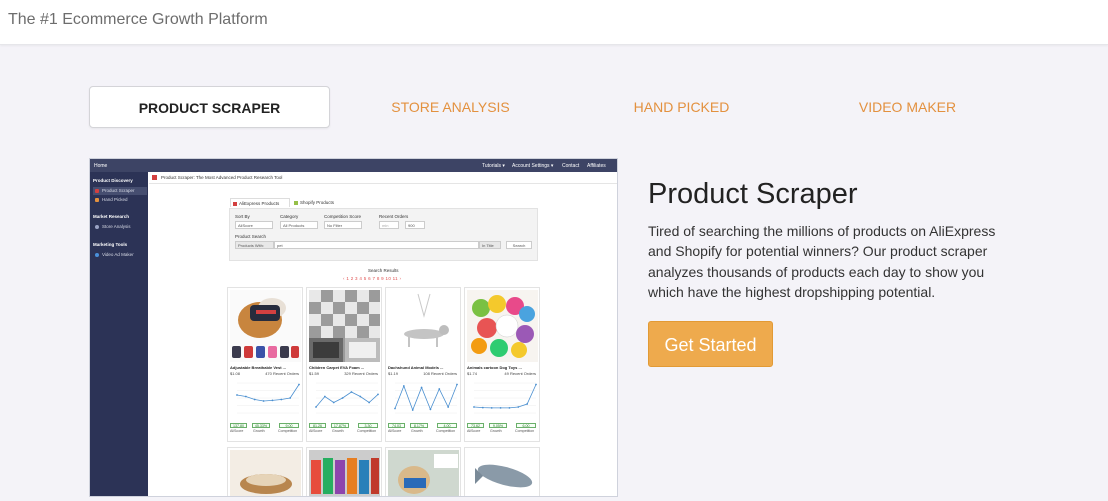 This screenshot has height=501, width=1108. What do you see at coordinates (289, 425) in the screenshot?
I see `competition-value: 9.00` at bounding box center [289, 425].